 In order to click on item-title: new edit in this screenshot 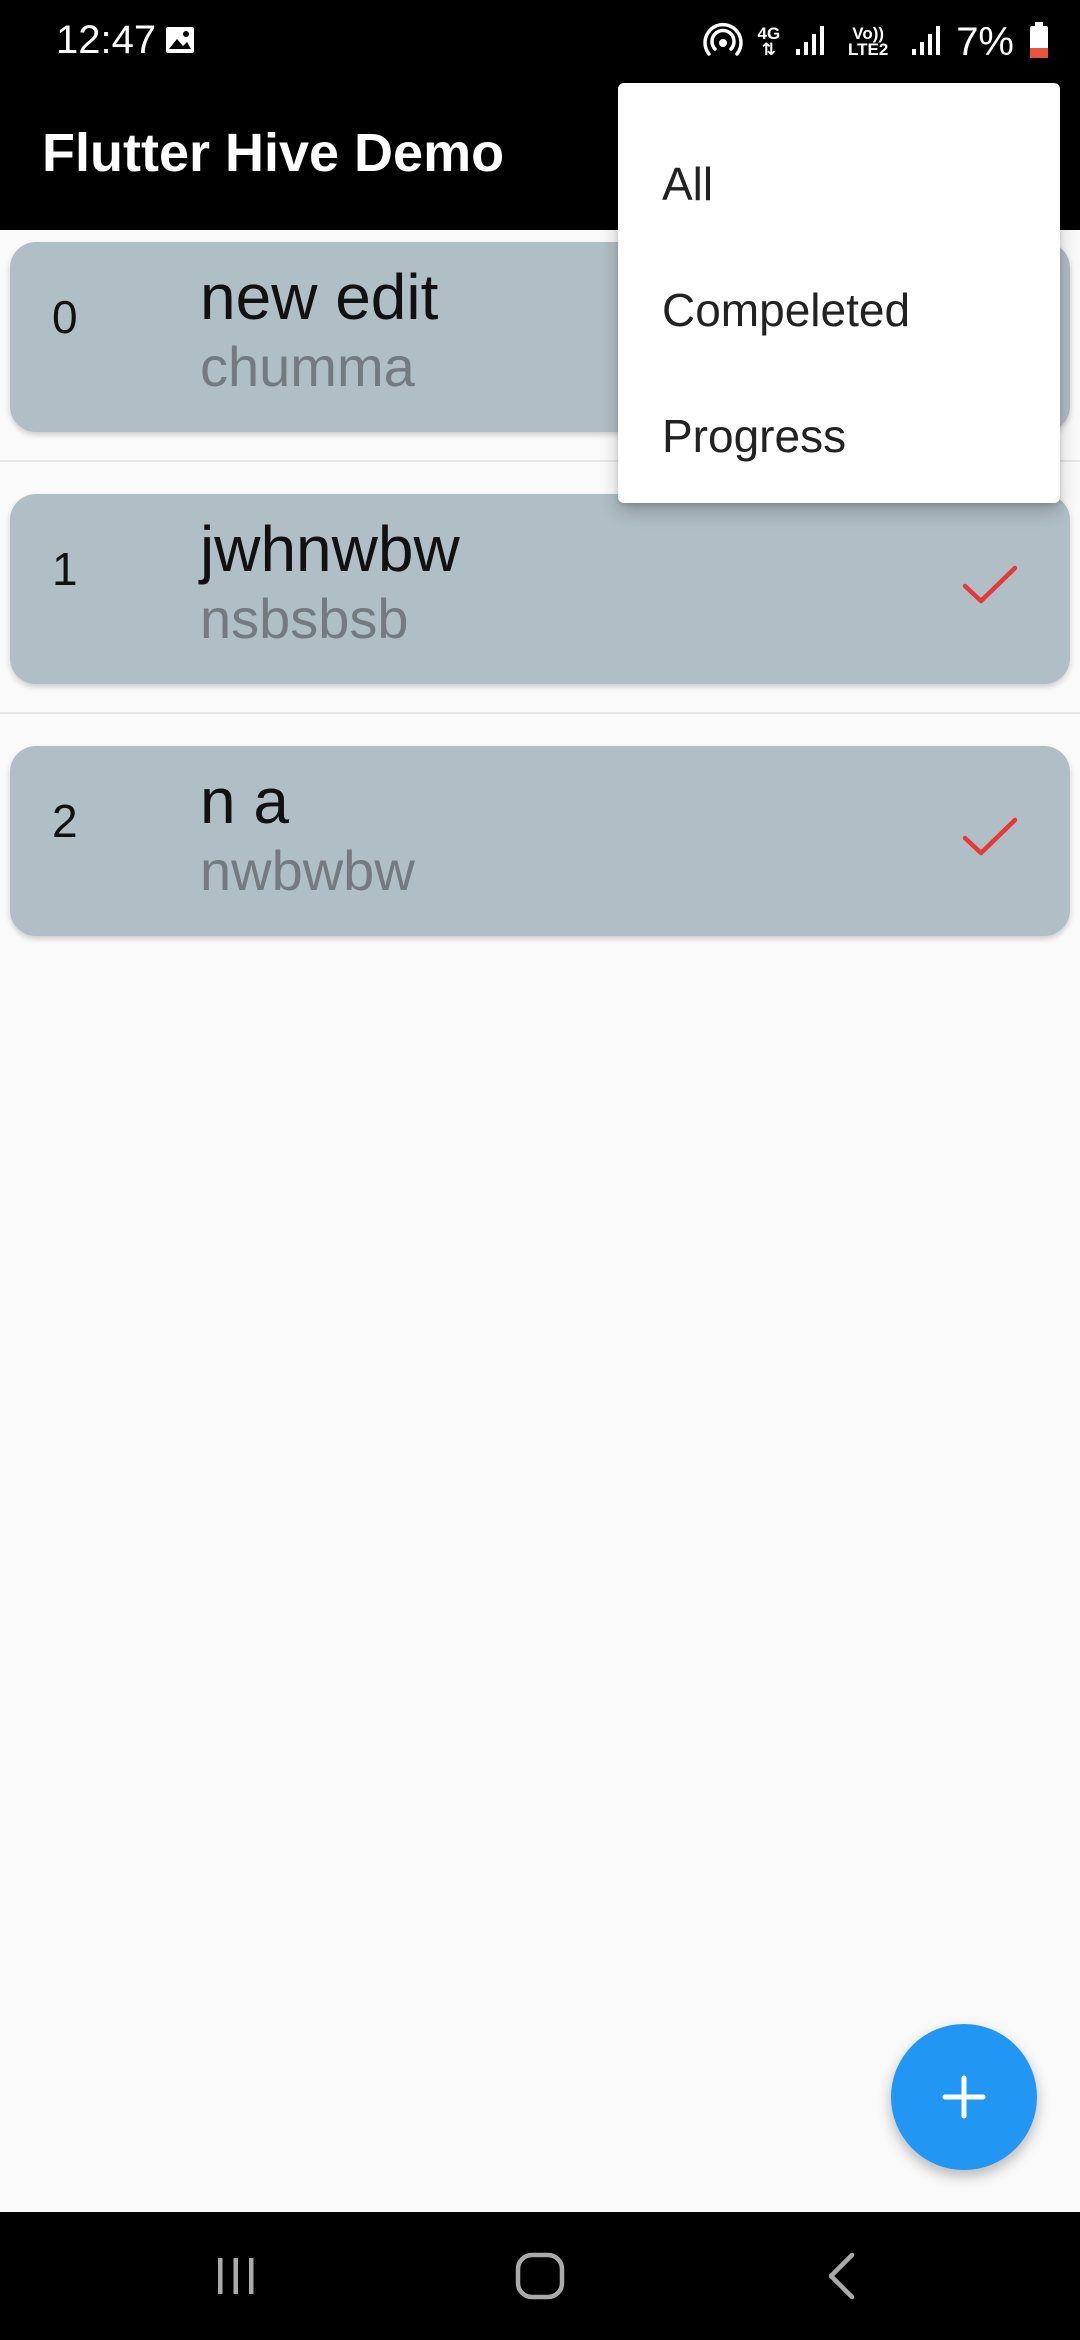, I will do `click(319, 297)`.